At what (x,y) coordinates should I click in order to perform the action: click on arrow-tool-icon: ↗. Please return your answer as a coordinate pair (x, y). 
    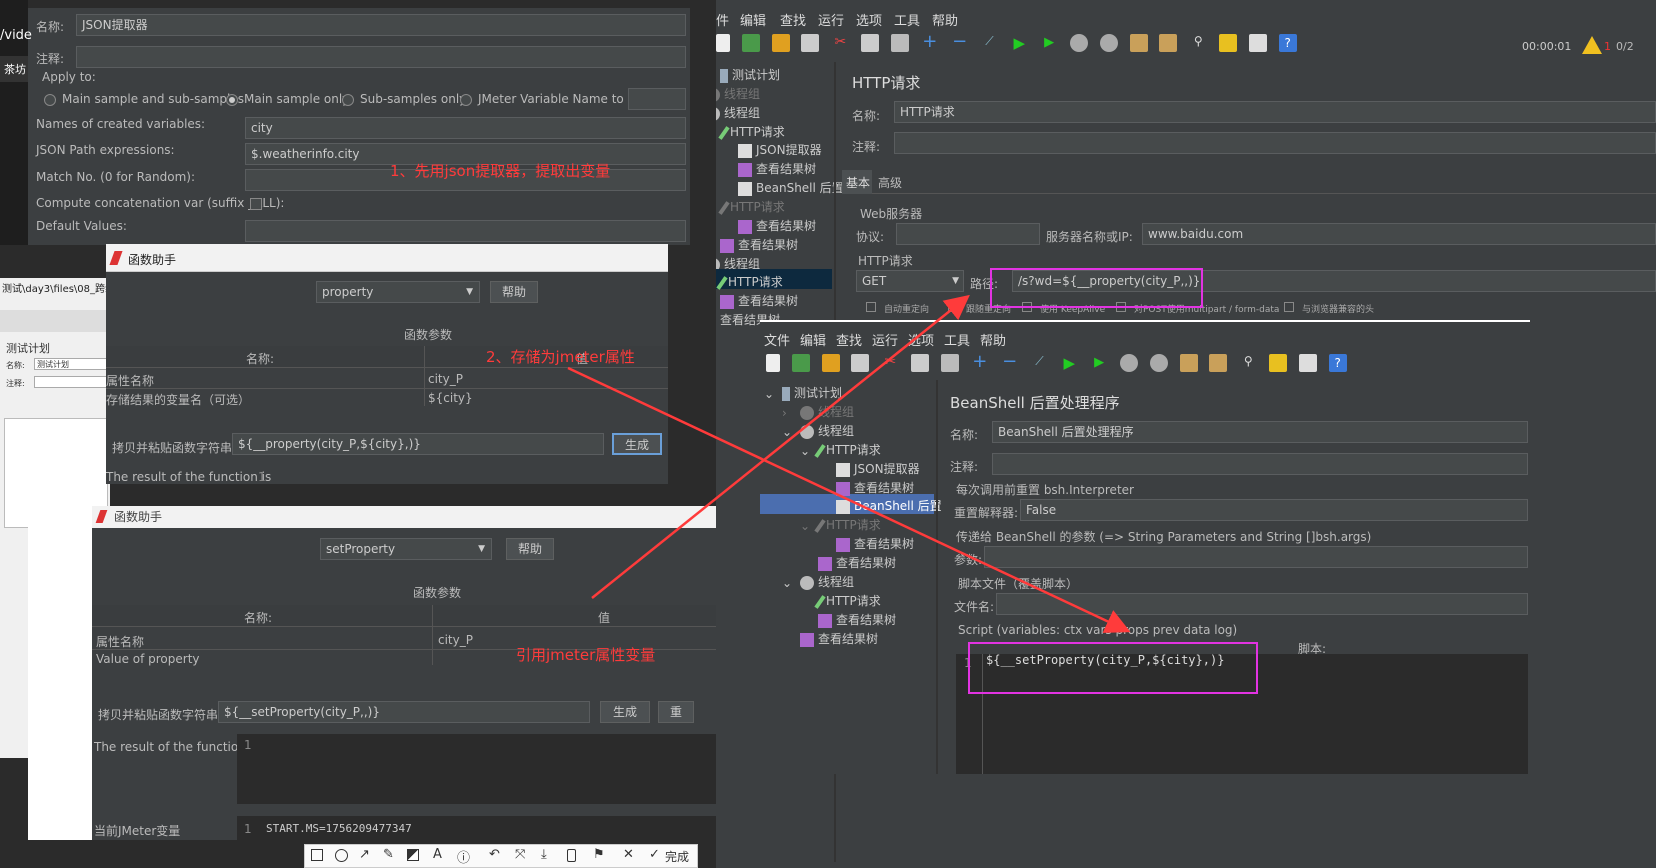
    Looking at the image, I should click on (364, 854).